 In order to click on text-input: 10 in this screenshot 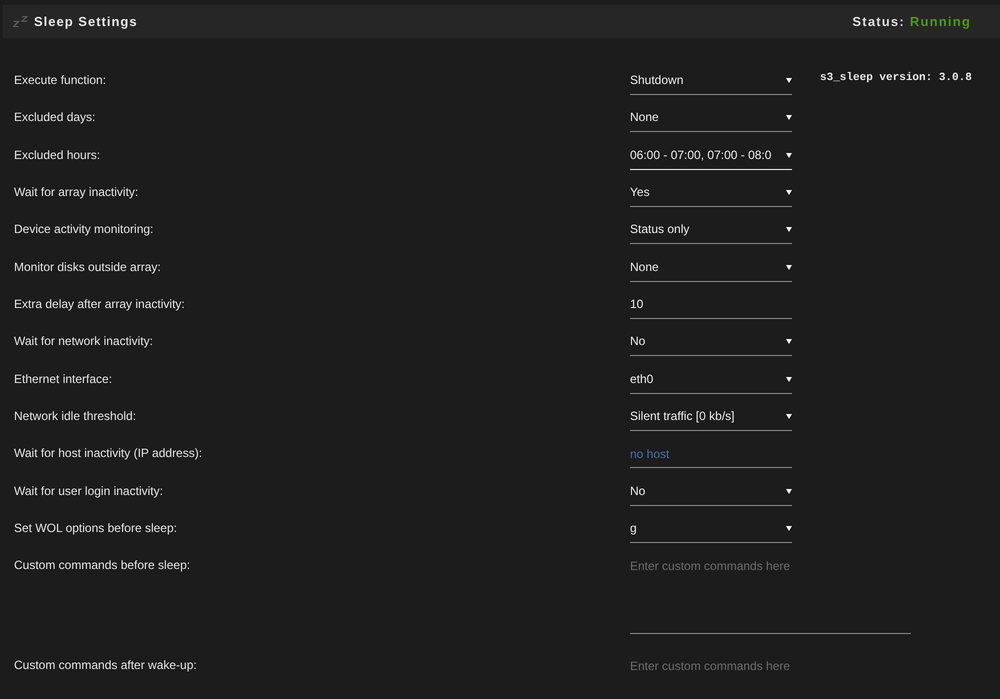, I will do `click(711, 304)`.